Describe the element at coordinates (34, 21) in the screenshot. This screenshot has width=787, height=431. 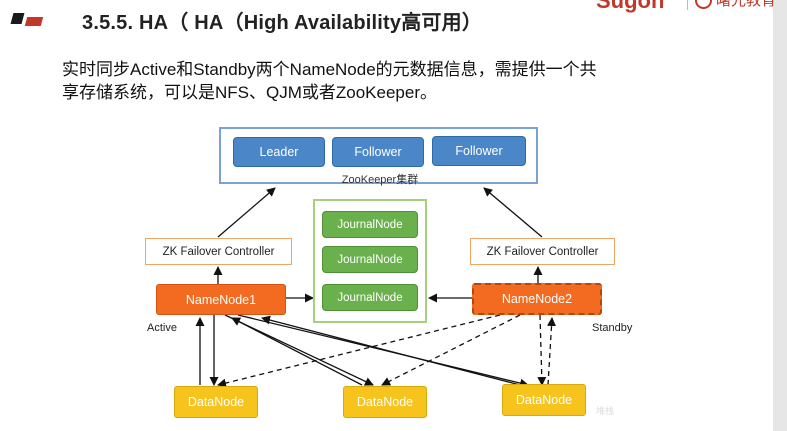
I see `title-bullet-red-icon` at that location.